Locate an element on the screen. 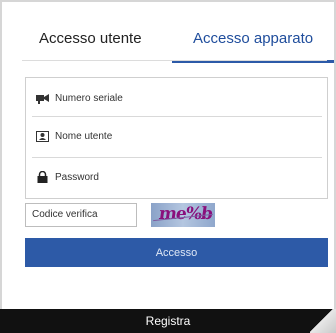  camera-icon is located at coordinates (42, 98).